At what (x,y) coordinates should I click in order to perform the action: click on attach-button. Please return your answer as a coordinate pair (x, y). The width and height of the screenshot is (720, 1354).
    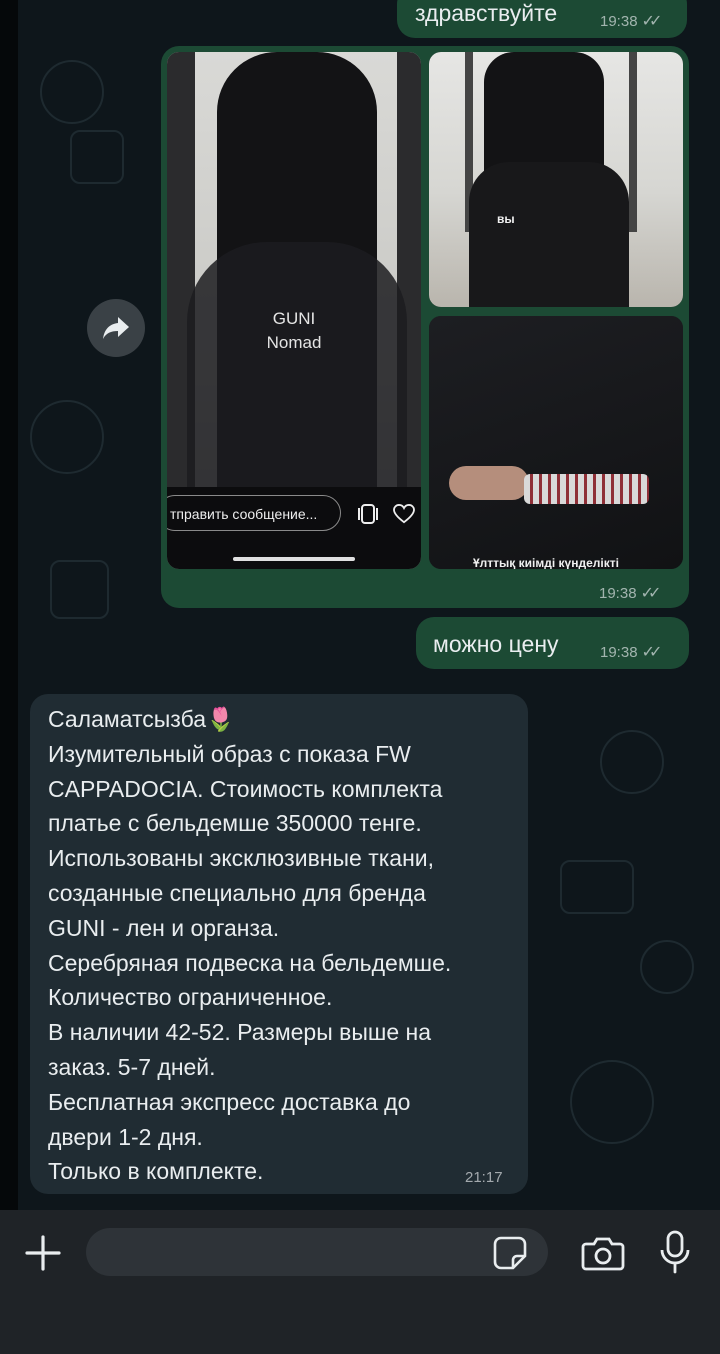
    Looking at the image, I should click on (43, 1253).